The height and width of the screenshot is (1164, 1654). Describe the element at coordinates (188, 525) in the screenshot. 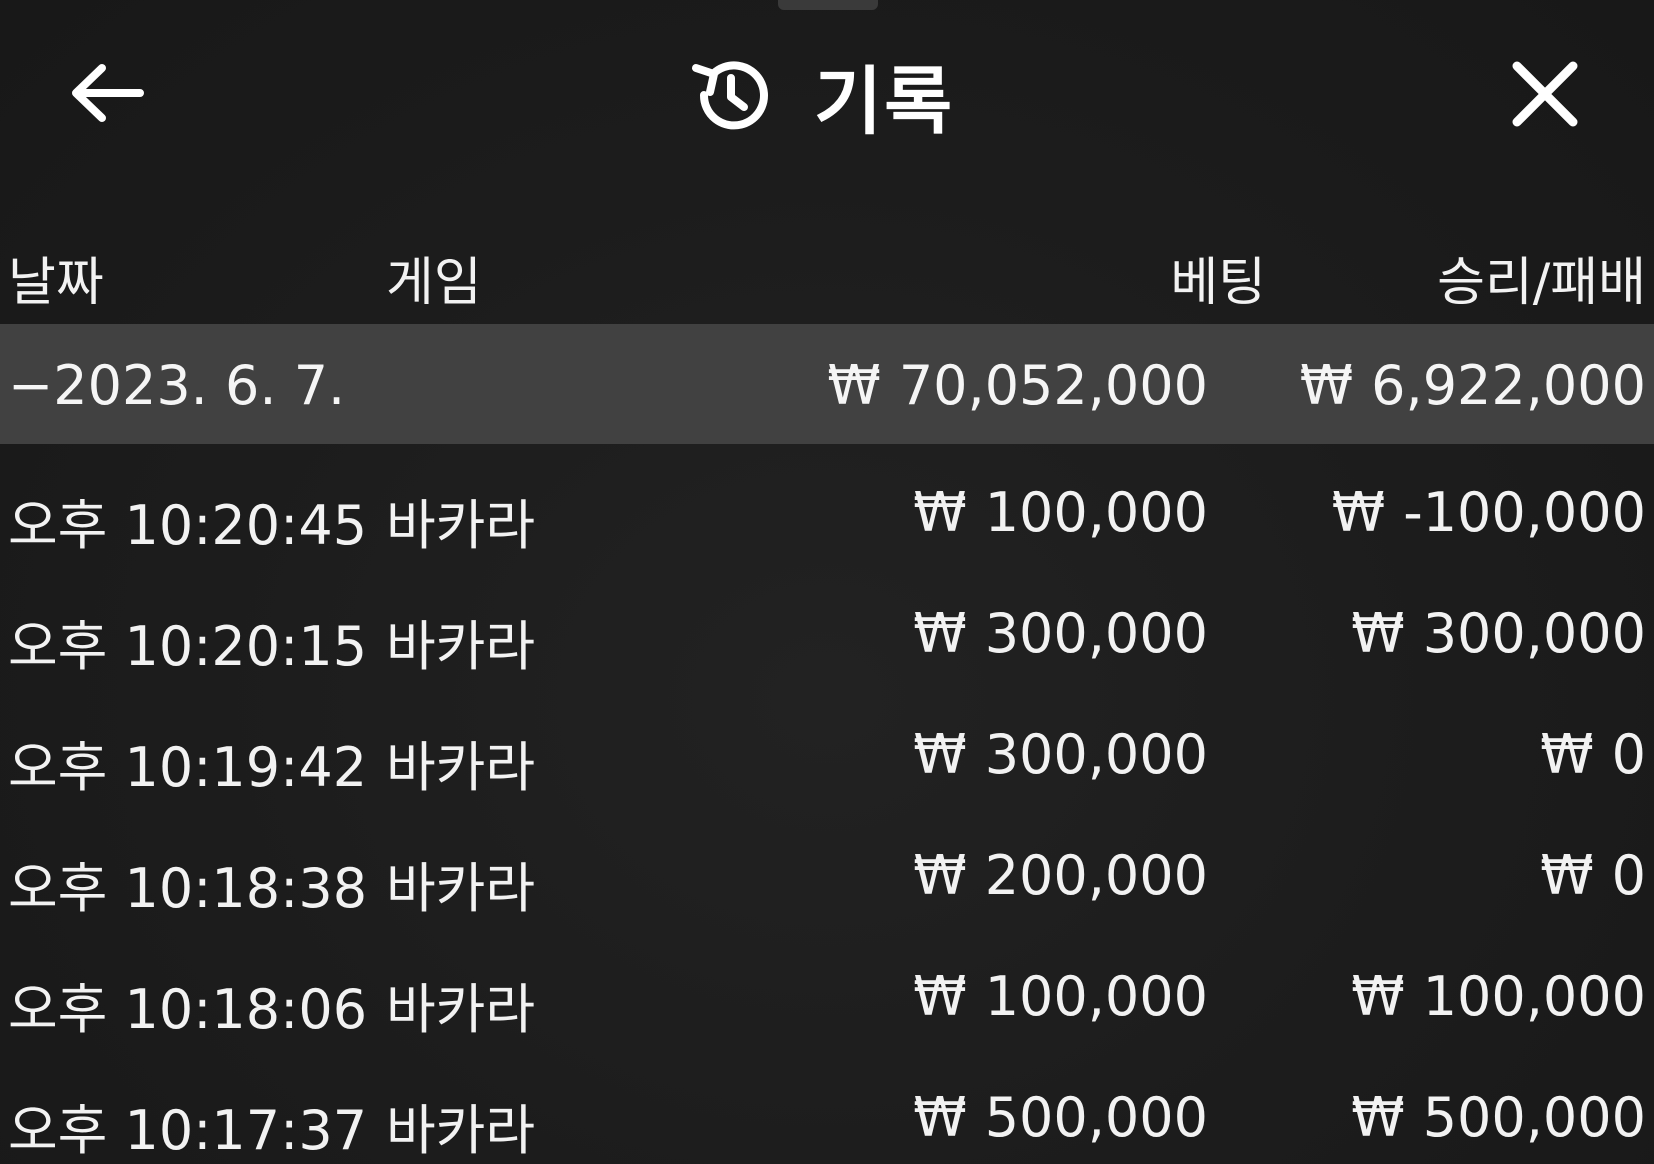

I see `row-time: 오후 10:20:45` at that location.